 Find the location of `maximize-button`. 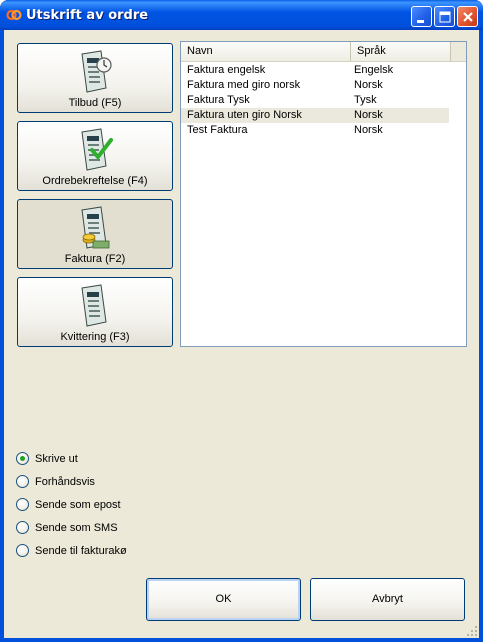

maximize-button is located at coordinates (444, 16).